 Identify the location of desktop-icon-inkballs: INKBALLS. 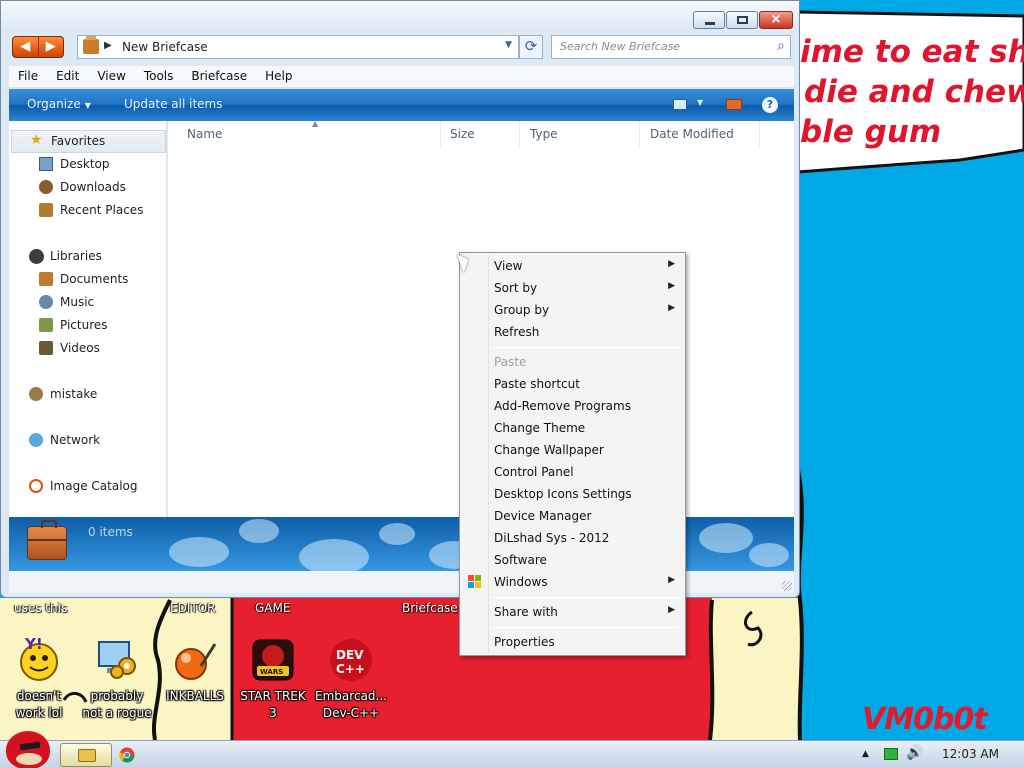
(195, 670).